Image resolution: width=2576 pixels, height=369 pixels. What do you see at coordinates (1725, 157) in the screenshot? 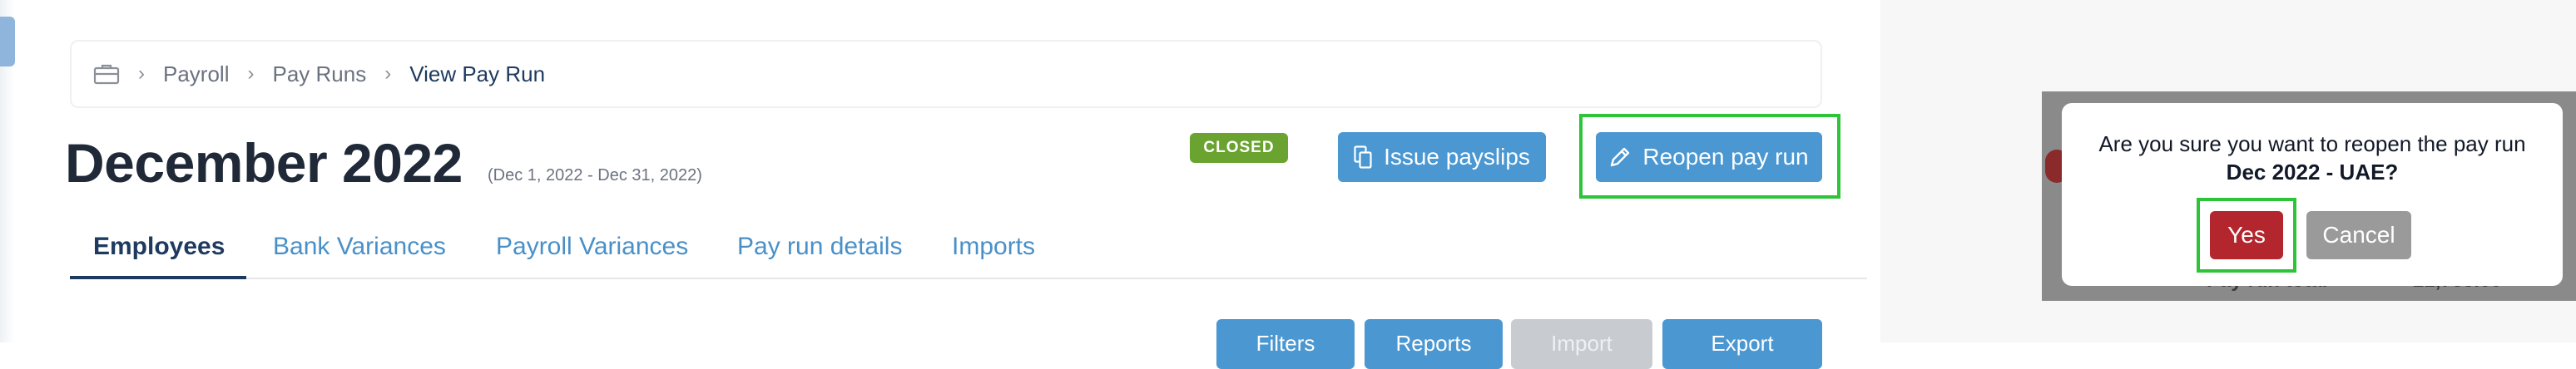
I see `reopen-pay-run-label: Reopen pay run` at bounding box center [1725, 157].